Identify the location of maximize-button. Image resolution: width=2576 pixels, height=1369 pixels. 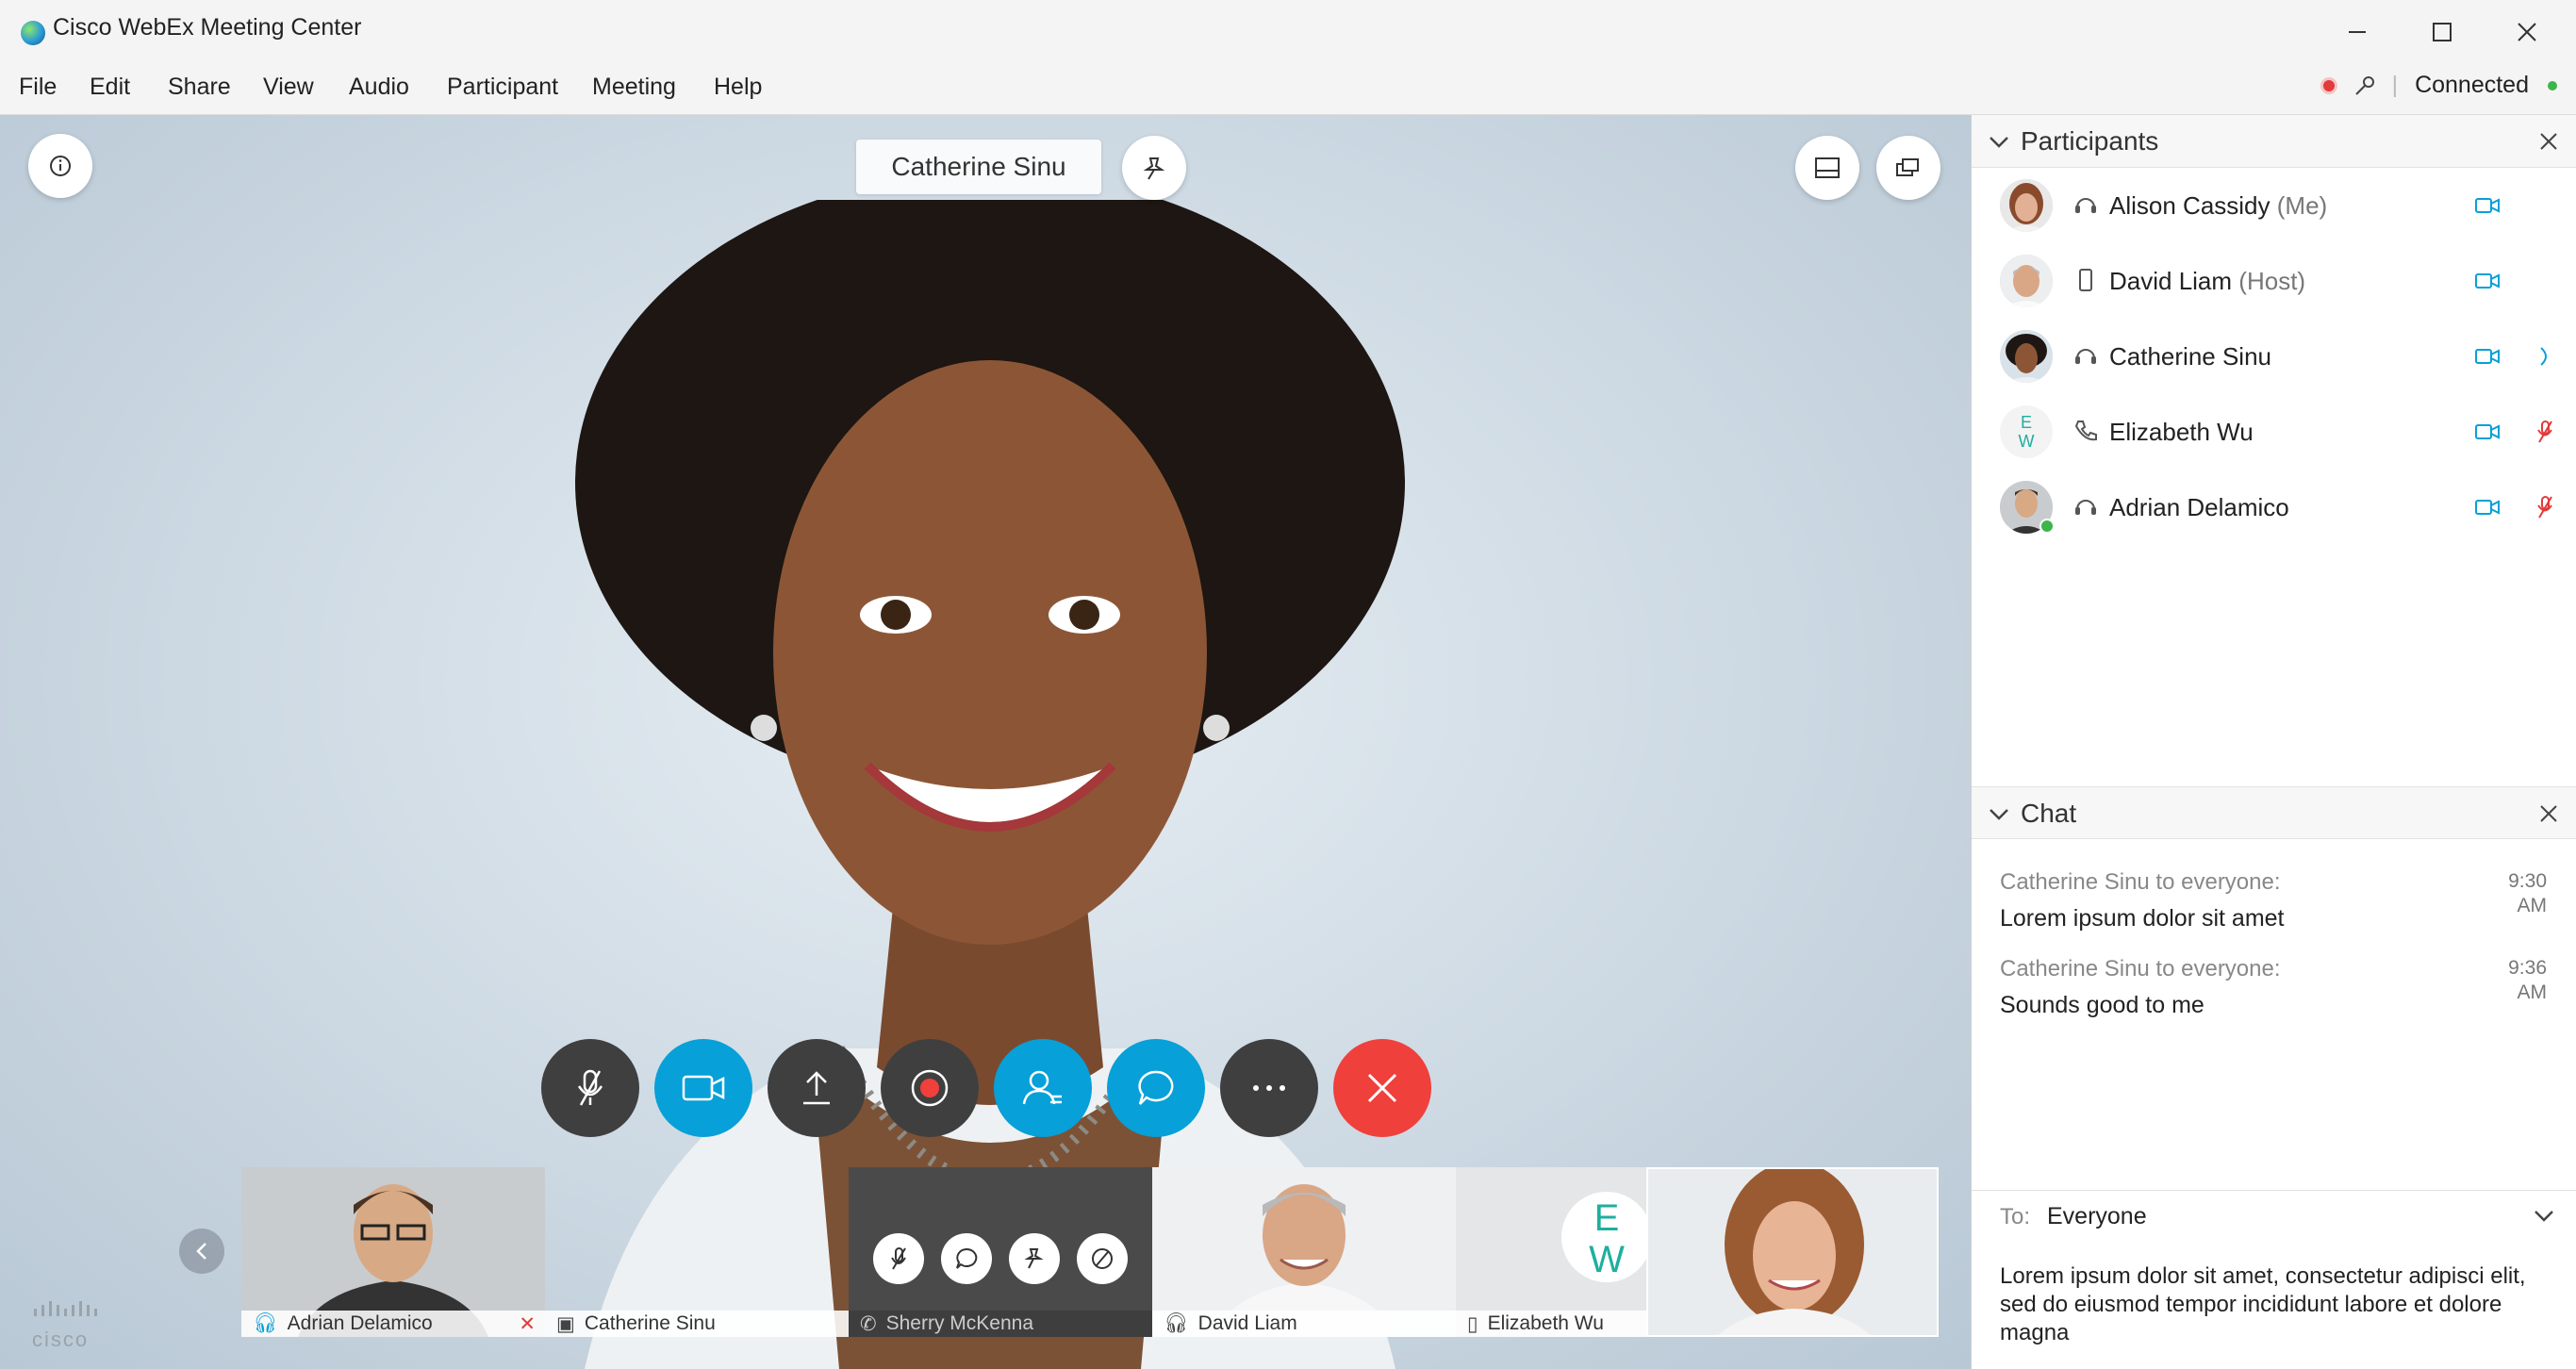
(2442, 32).